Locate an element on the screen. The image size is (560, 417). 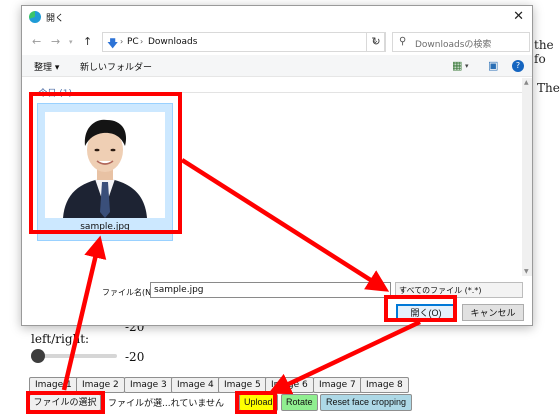
arrow-thumbnail-to-open is located at coordinates (285, 225).